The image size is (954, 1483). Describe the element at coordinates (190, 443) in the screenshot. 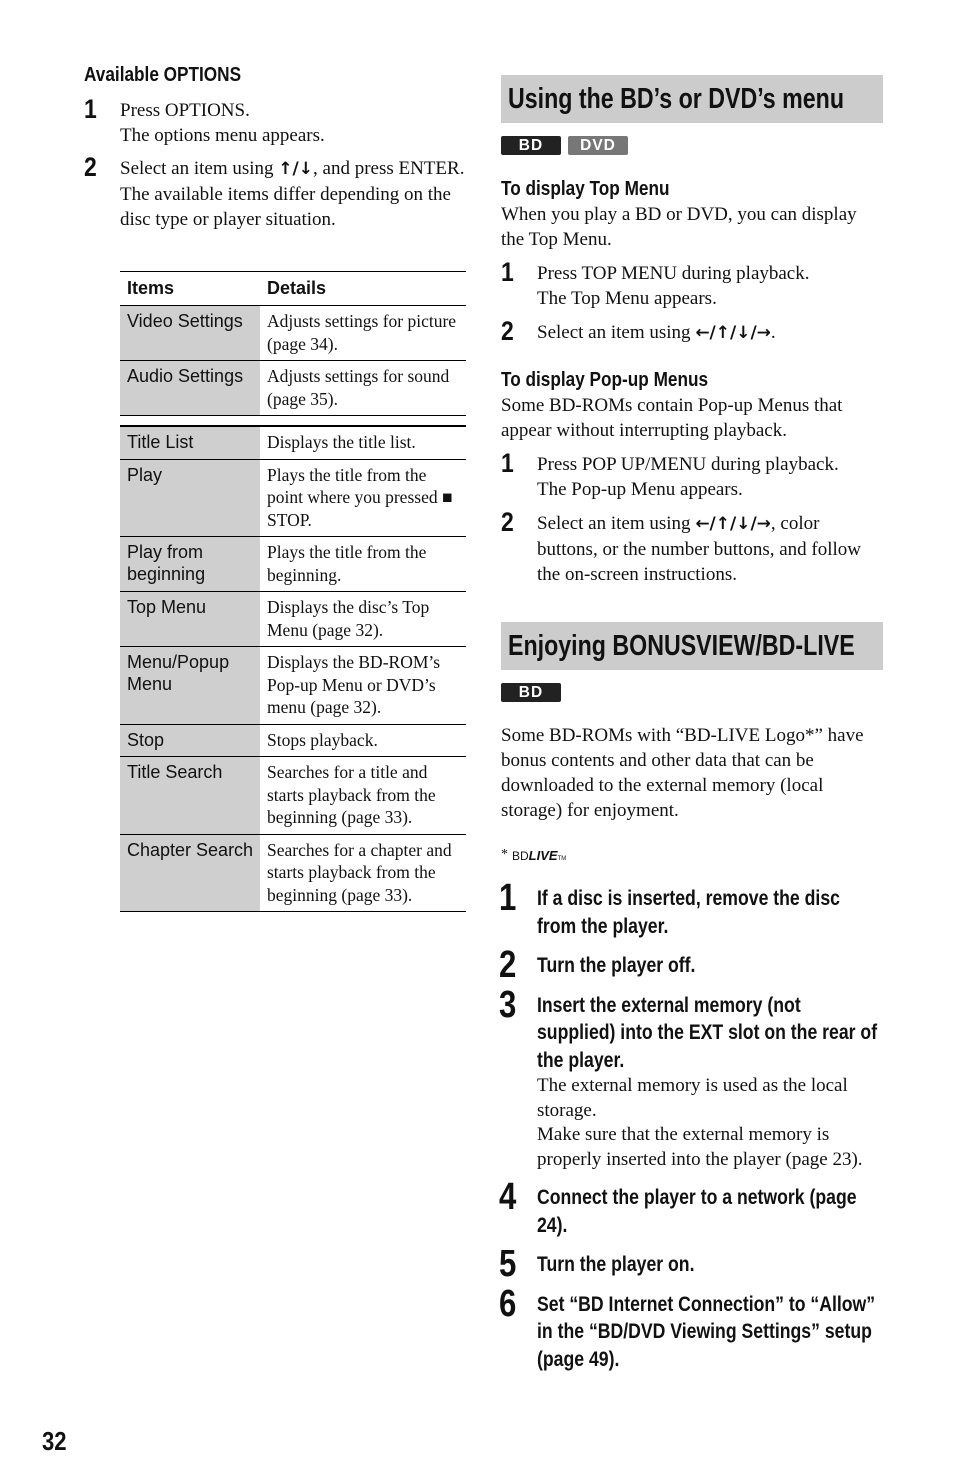

I see `item-cell: Title List` at that location.